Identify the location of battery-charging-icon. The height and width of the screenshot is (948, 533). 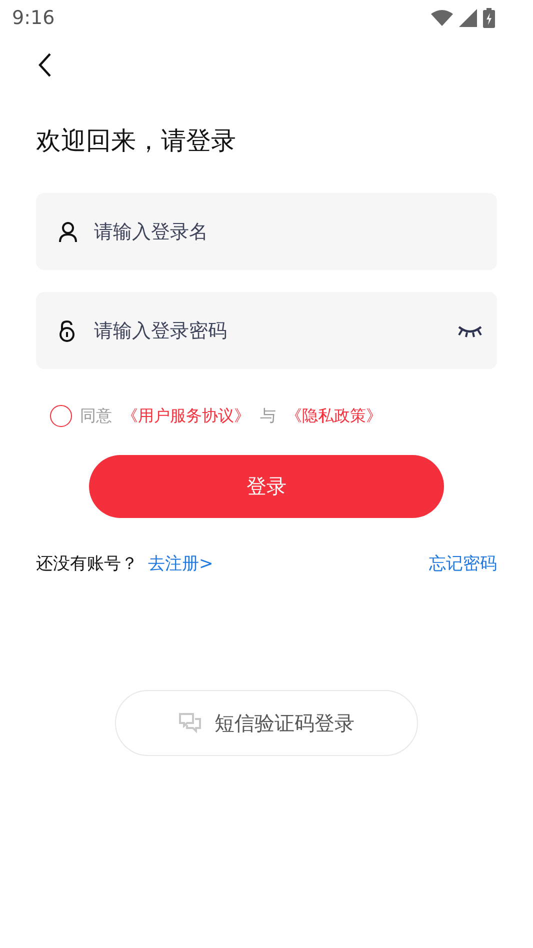
(489, 18).